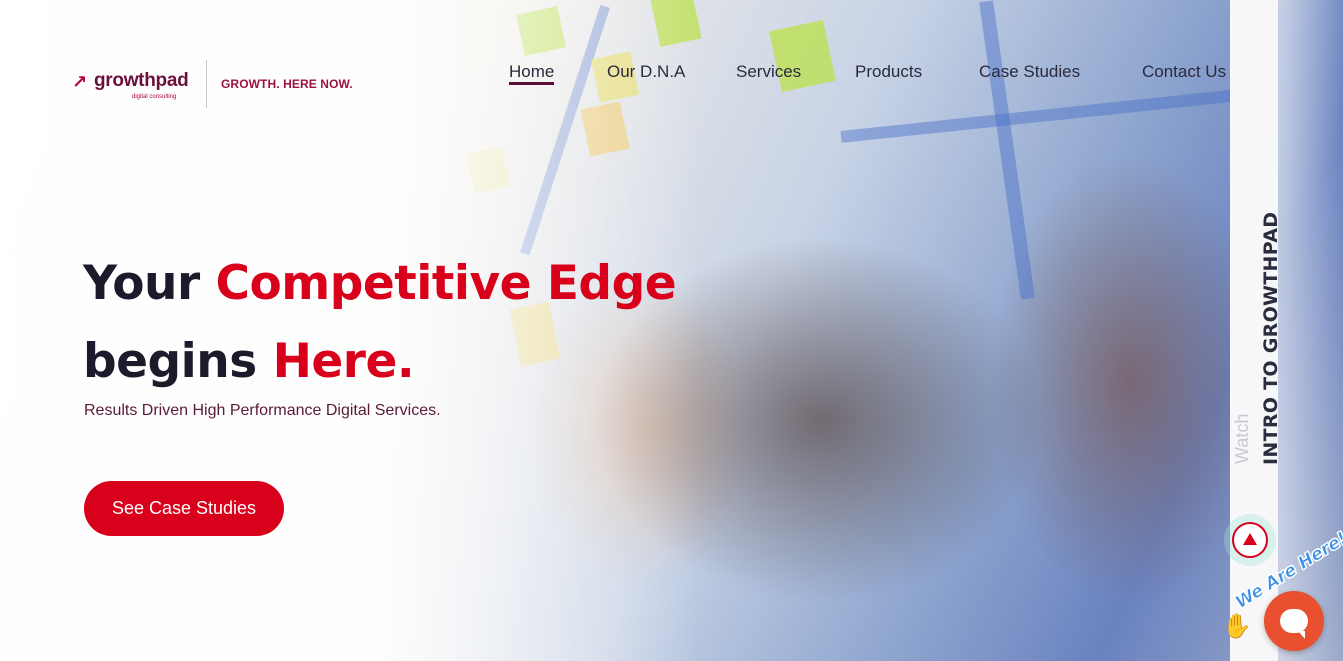  I want to click on intro-title-text: INTRO TO GROWTHPAD, so click(1271, 338).